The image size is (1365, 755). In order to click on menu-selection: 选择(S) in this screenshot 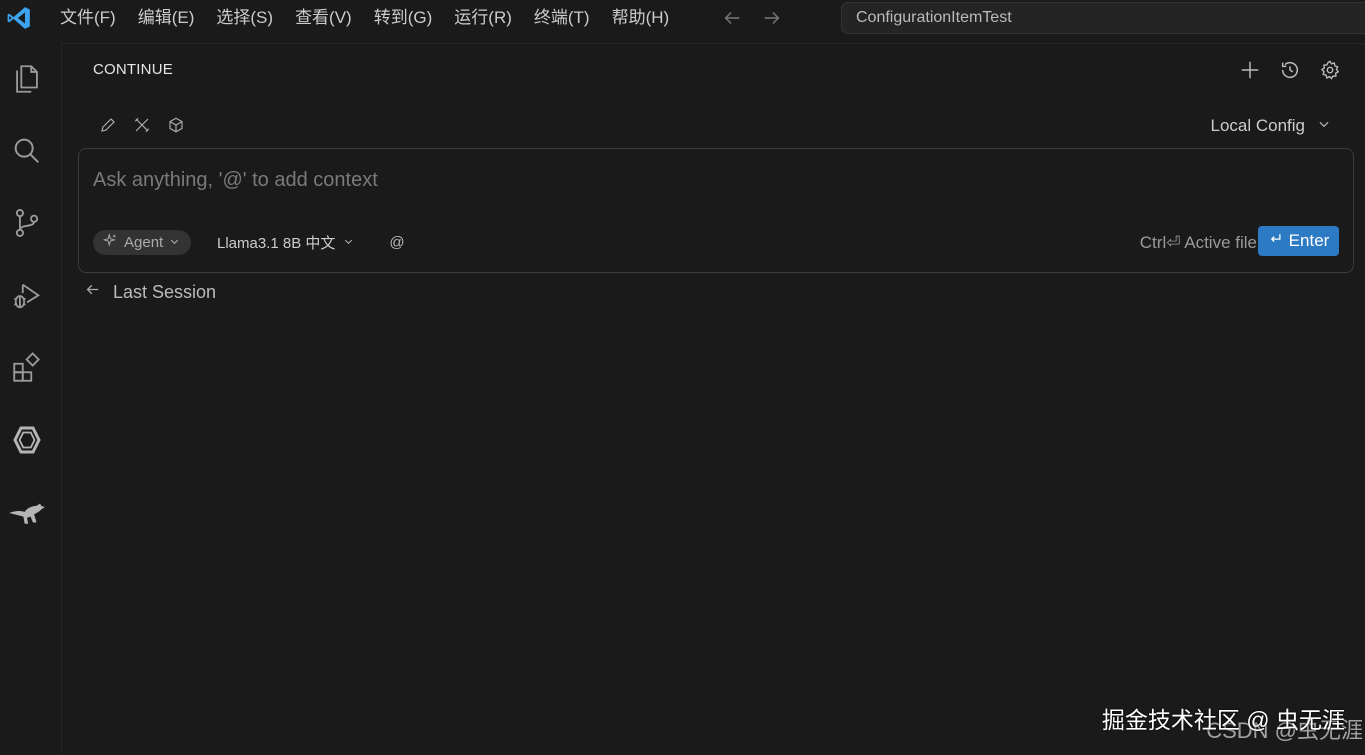, I will do `click(245, 18)`.